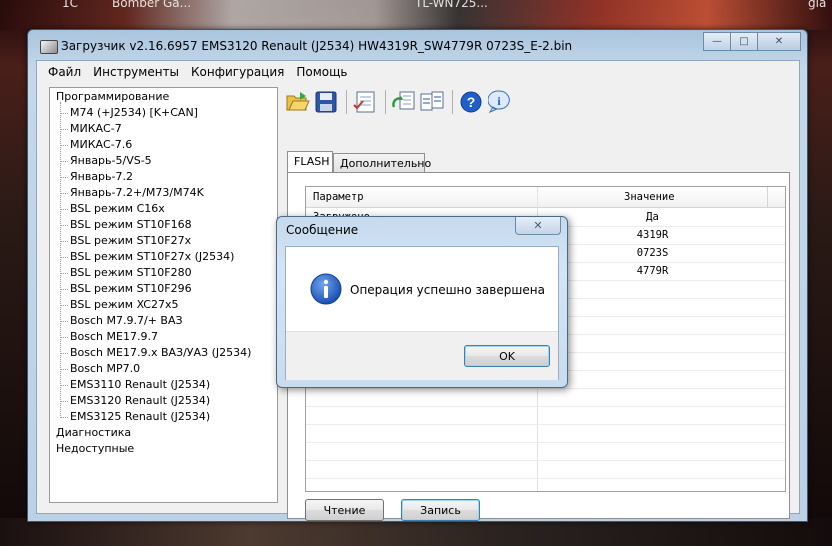 Image resolution: width=832 pixels, height=546 pixels. I want to click on tree-item: Январь-5/VS-5, so click(111, 160).